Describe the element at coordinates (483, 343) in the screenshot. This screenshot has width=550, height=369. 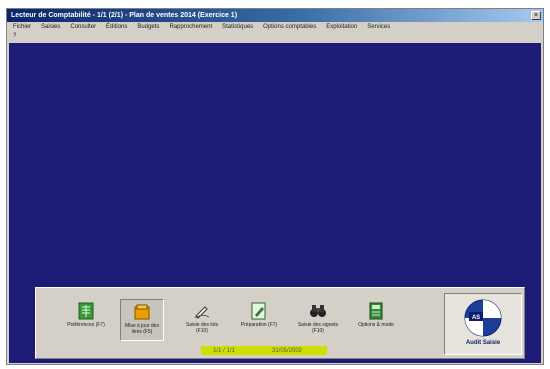
I see `brand-name: Audit Saisie` at that location.